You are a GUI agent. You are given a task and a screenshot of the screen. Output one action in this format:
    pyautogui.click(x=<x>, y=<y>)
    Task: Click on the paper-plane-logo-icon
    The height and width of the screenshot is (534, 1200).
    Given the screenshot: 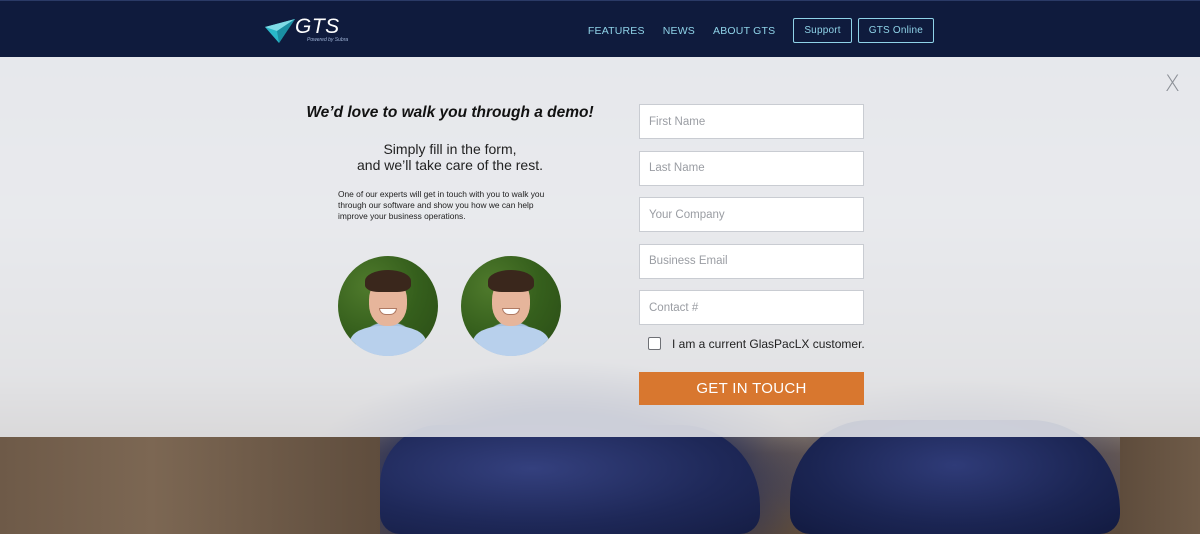 What is the action you would take?
    pyautogui.click(x=280, y=31)
    